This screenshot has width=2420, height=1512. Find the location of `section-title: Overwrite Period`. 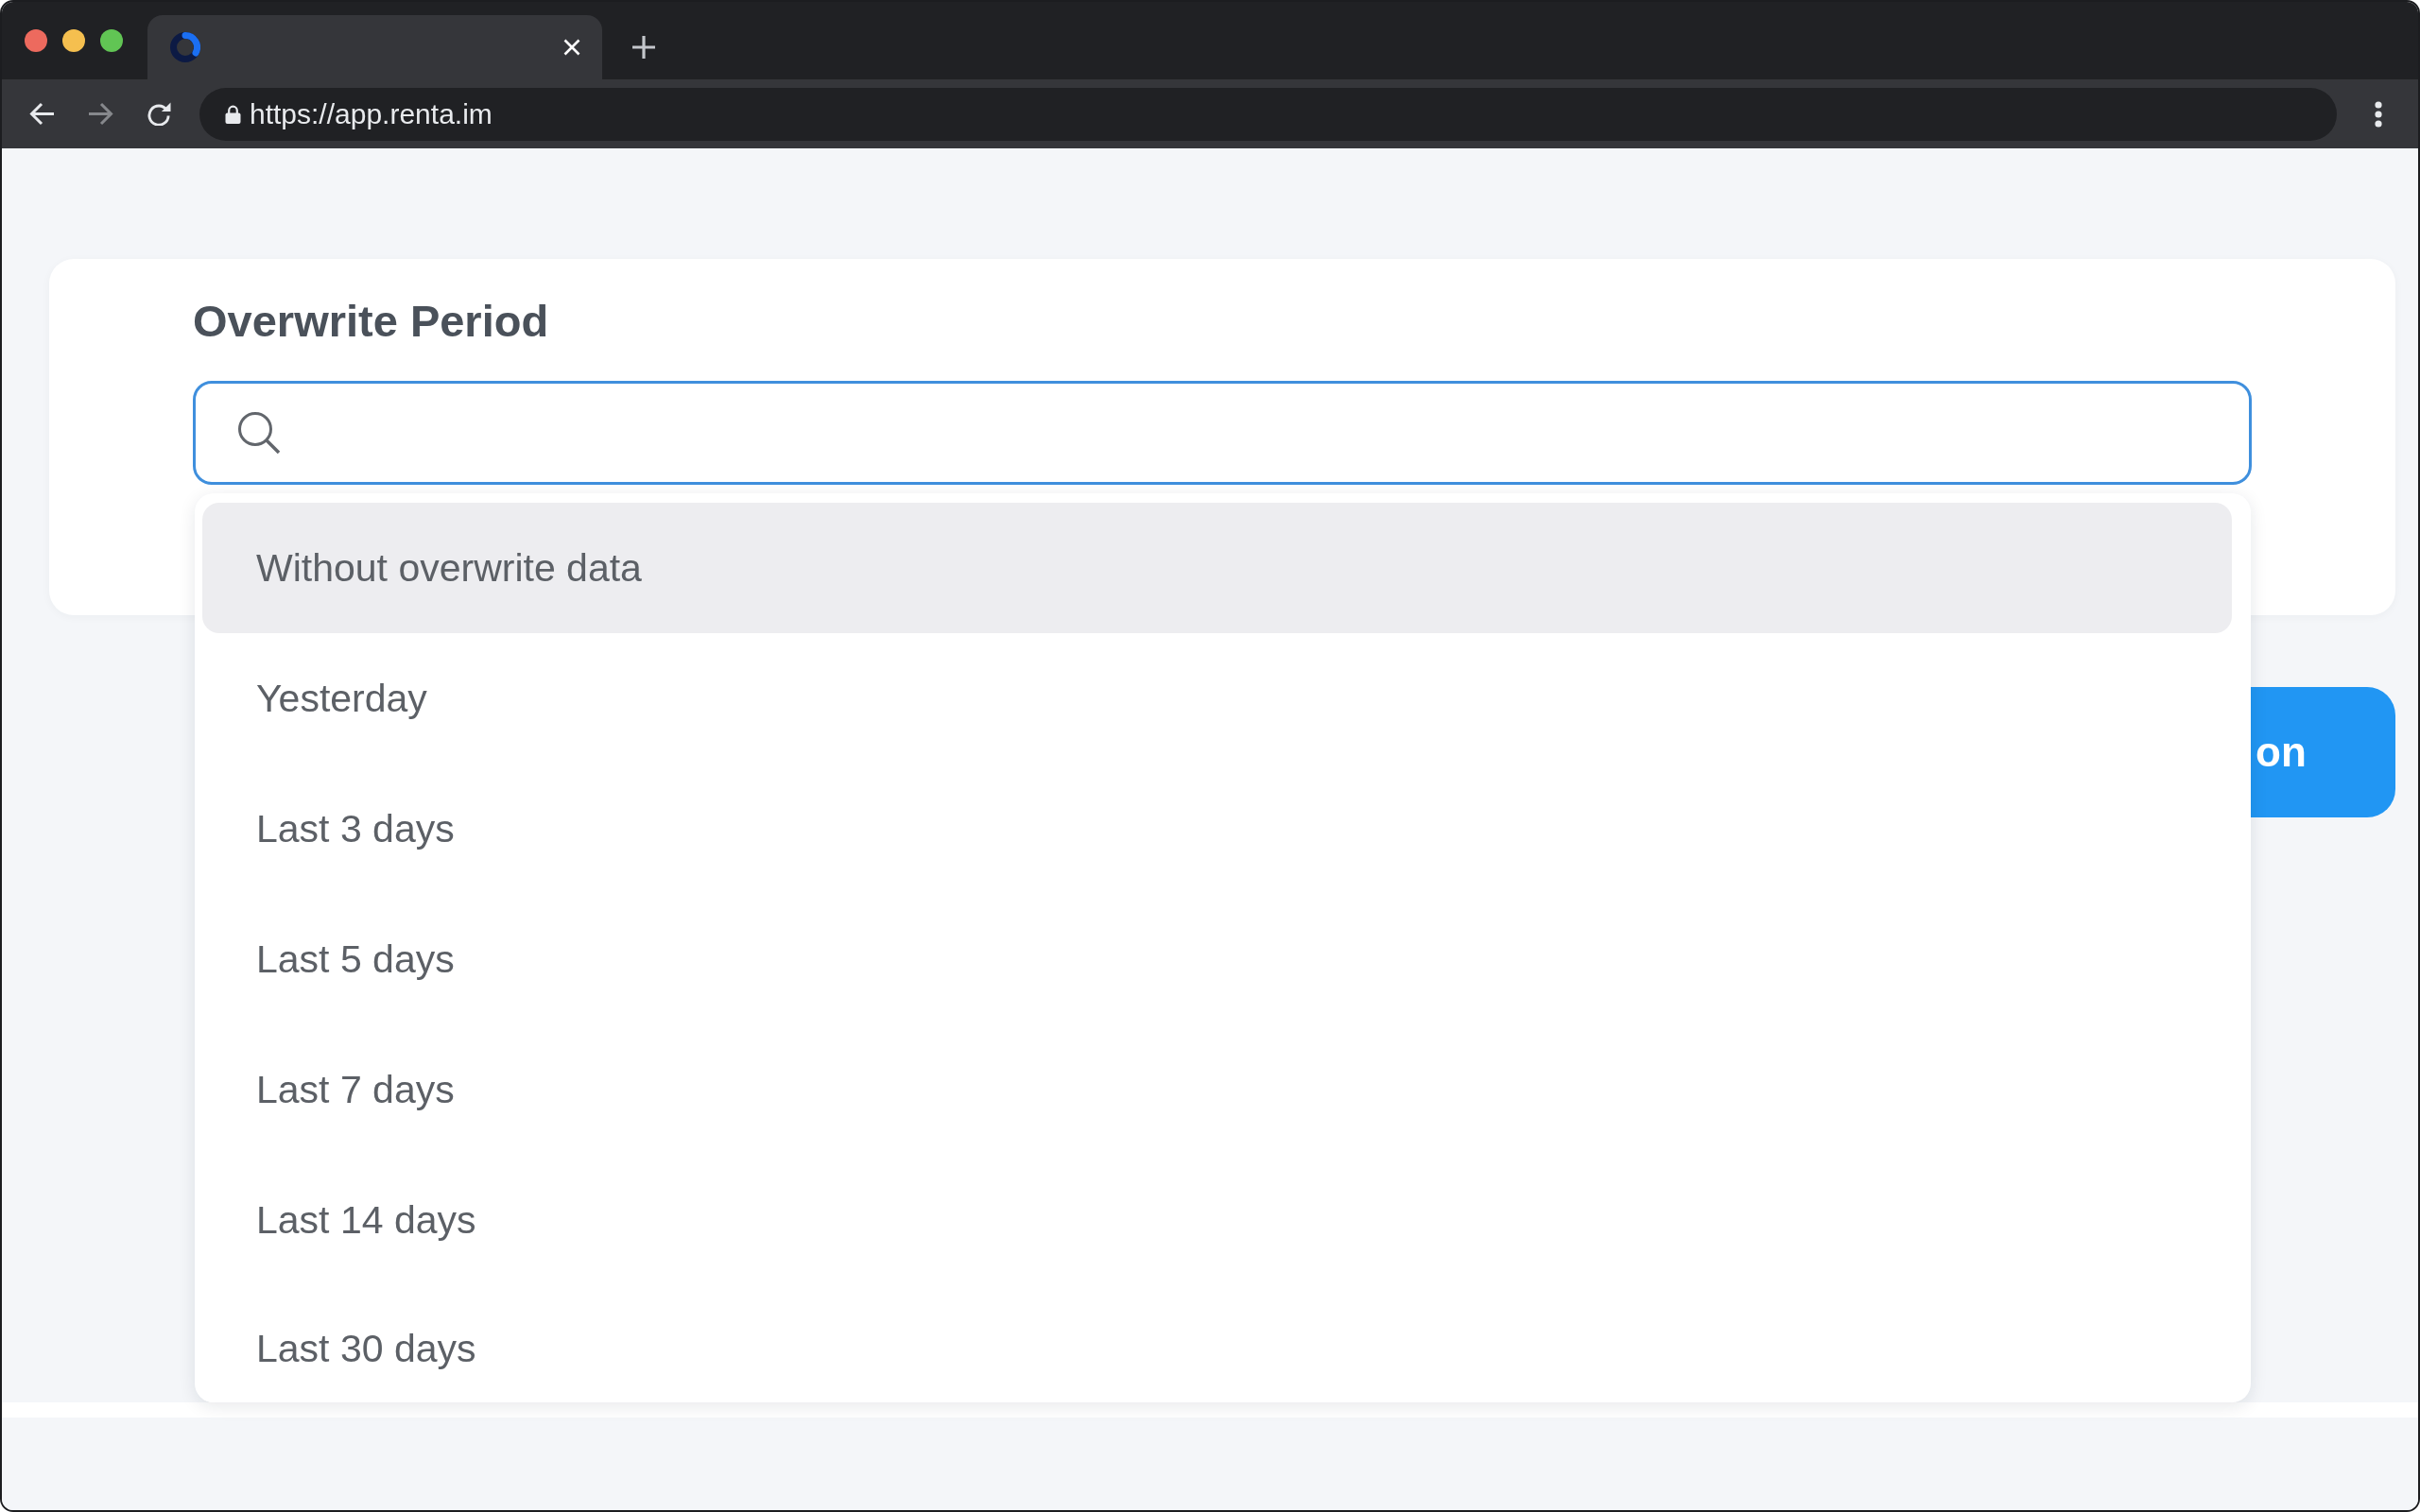

section-title: Overwrite Period is located at coordinates (371, 321).